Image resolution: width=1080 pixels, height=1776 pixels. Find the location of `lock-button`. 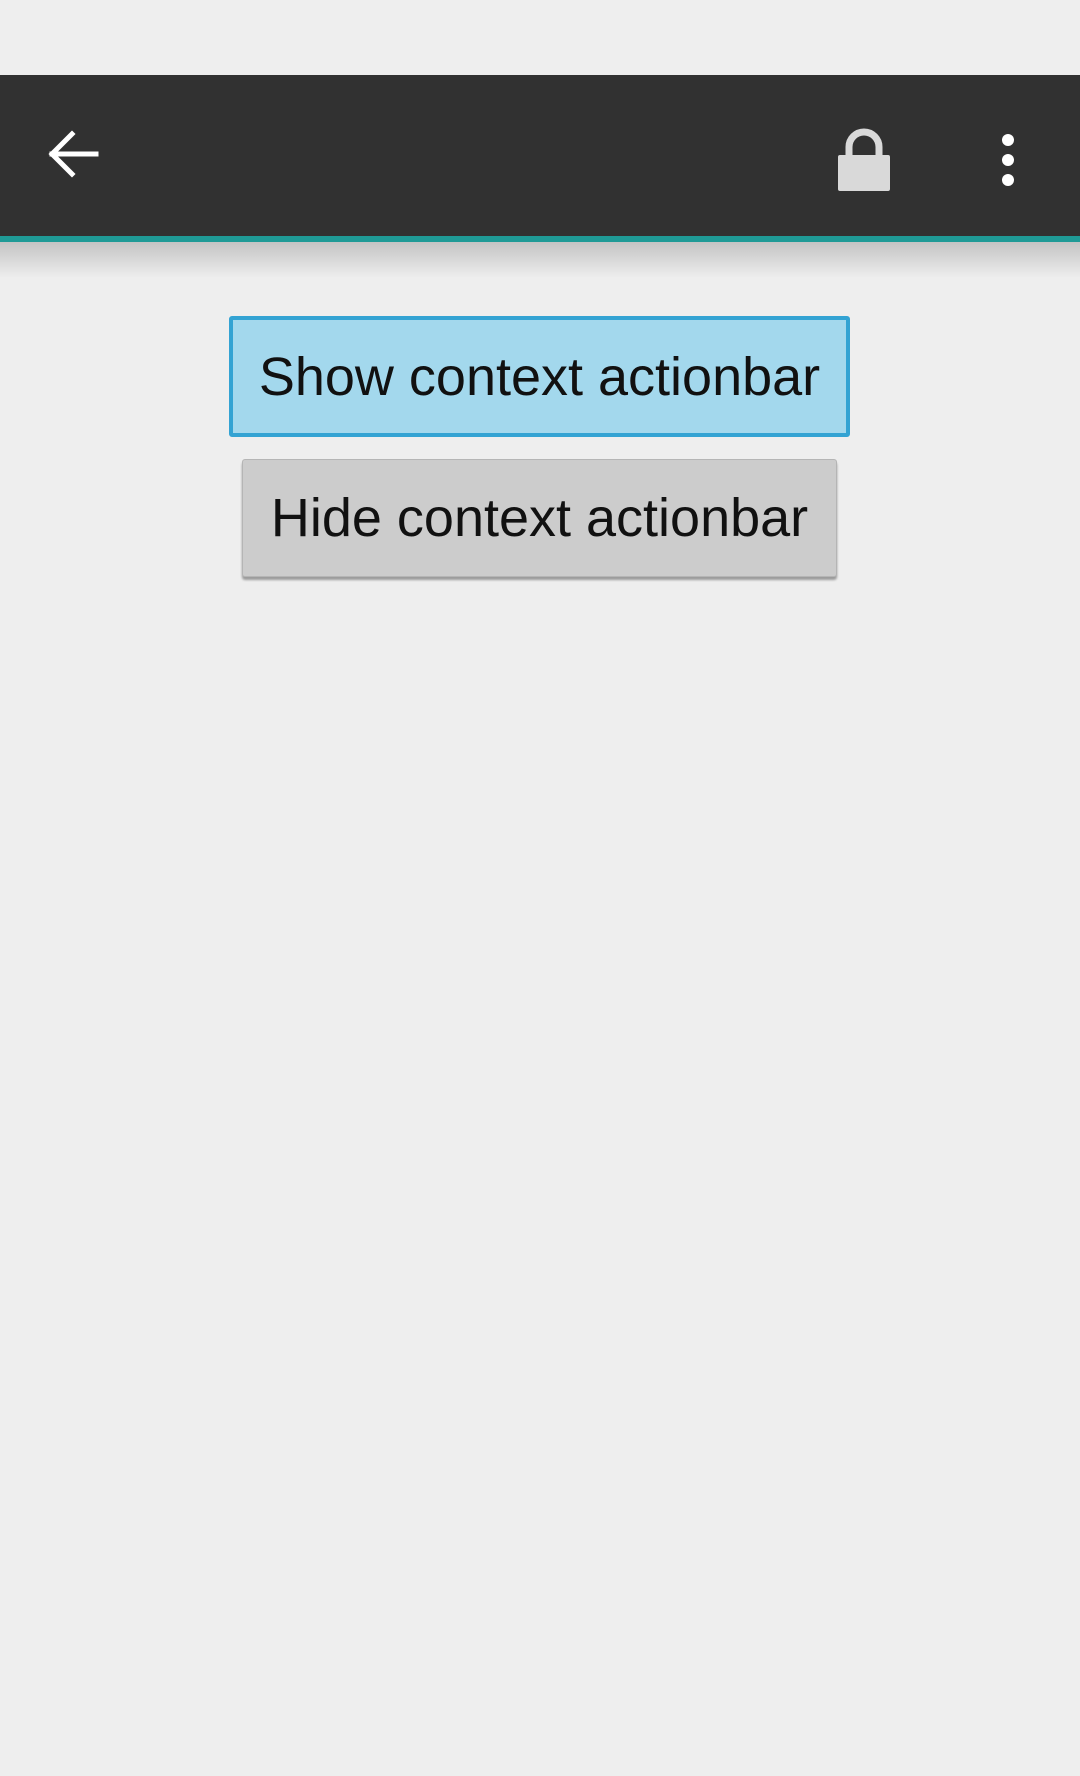

lock-button is located at coordinates (864, 160).